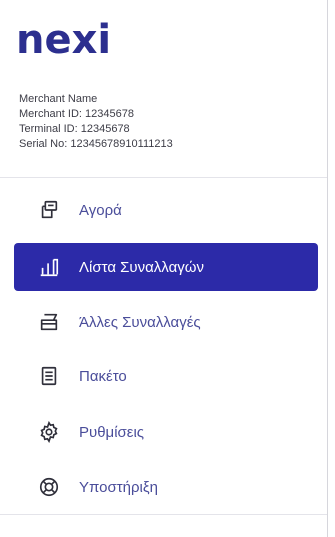  Describe the element at coordinates (112, 432) in the screenshot. I see `menu-item-label: Ρυθμίσεις` at that location.